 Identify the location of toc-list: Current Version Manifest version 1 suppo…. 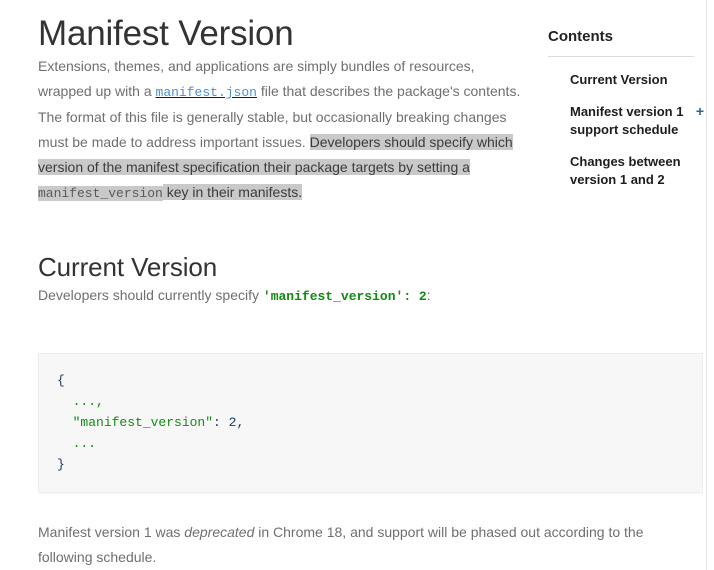
(627, 130).